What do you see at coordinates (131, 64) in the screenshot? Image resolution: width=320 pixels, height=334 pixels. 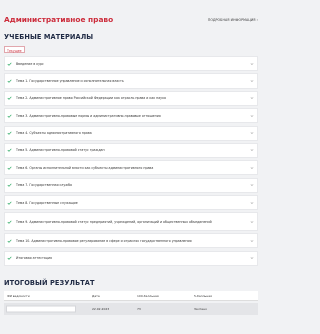 I see `list-item: Введение в курс` at bounding box center [131, 64].